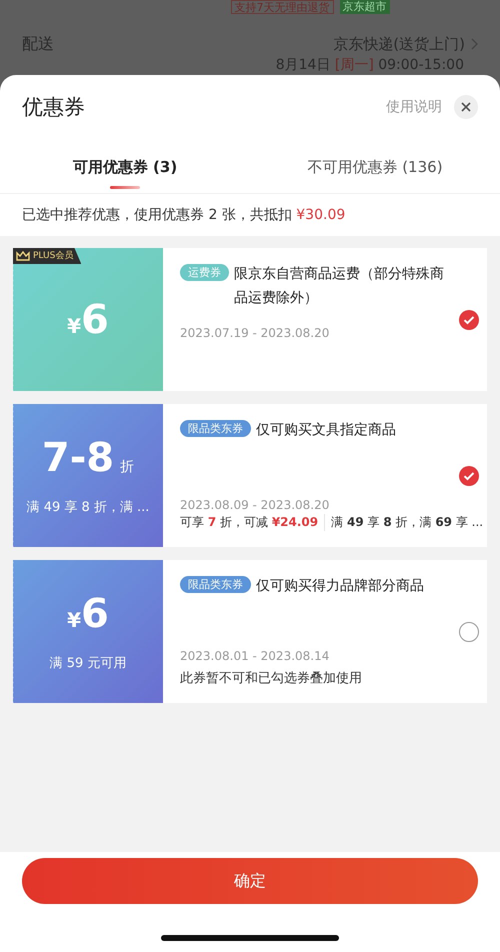 The image size is (500, 952). Describe the element at coordinates (255, 656) in the screenshot. I see `validity-dates: 2023.08.01 - 2023.08.14` at that location.